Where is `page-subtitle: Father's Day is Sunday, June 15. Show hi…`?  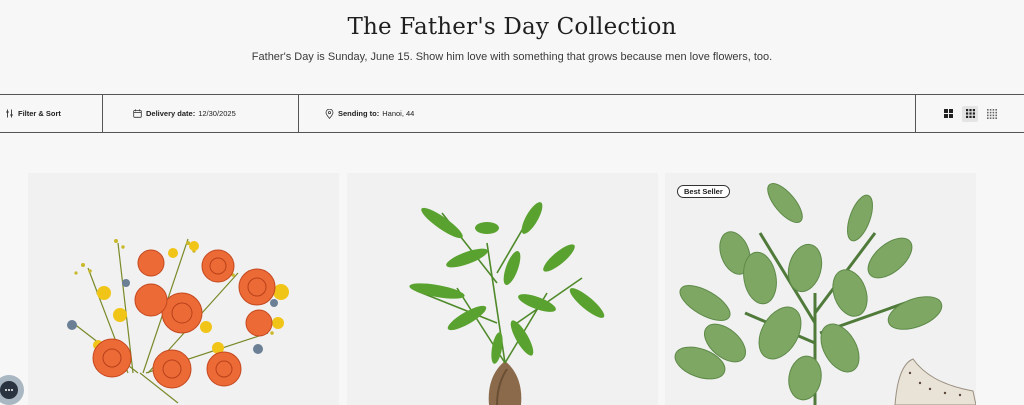 page-subtitle: Father's Day is Sunday, June 15. Show hi… is located at coordinates (512, 57).